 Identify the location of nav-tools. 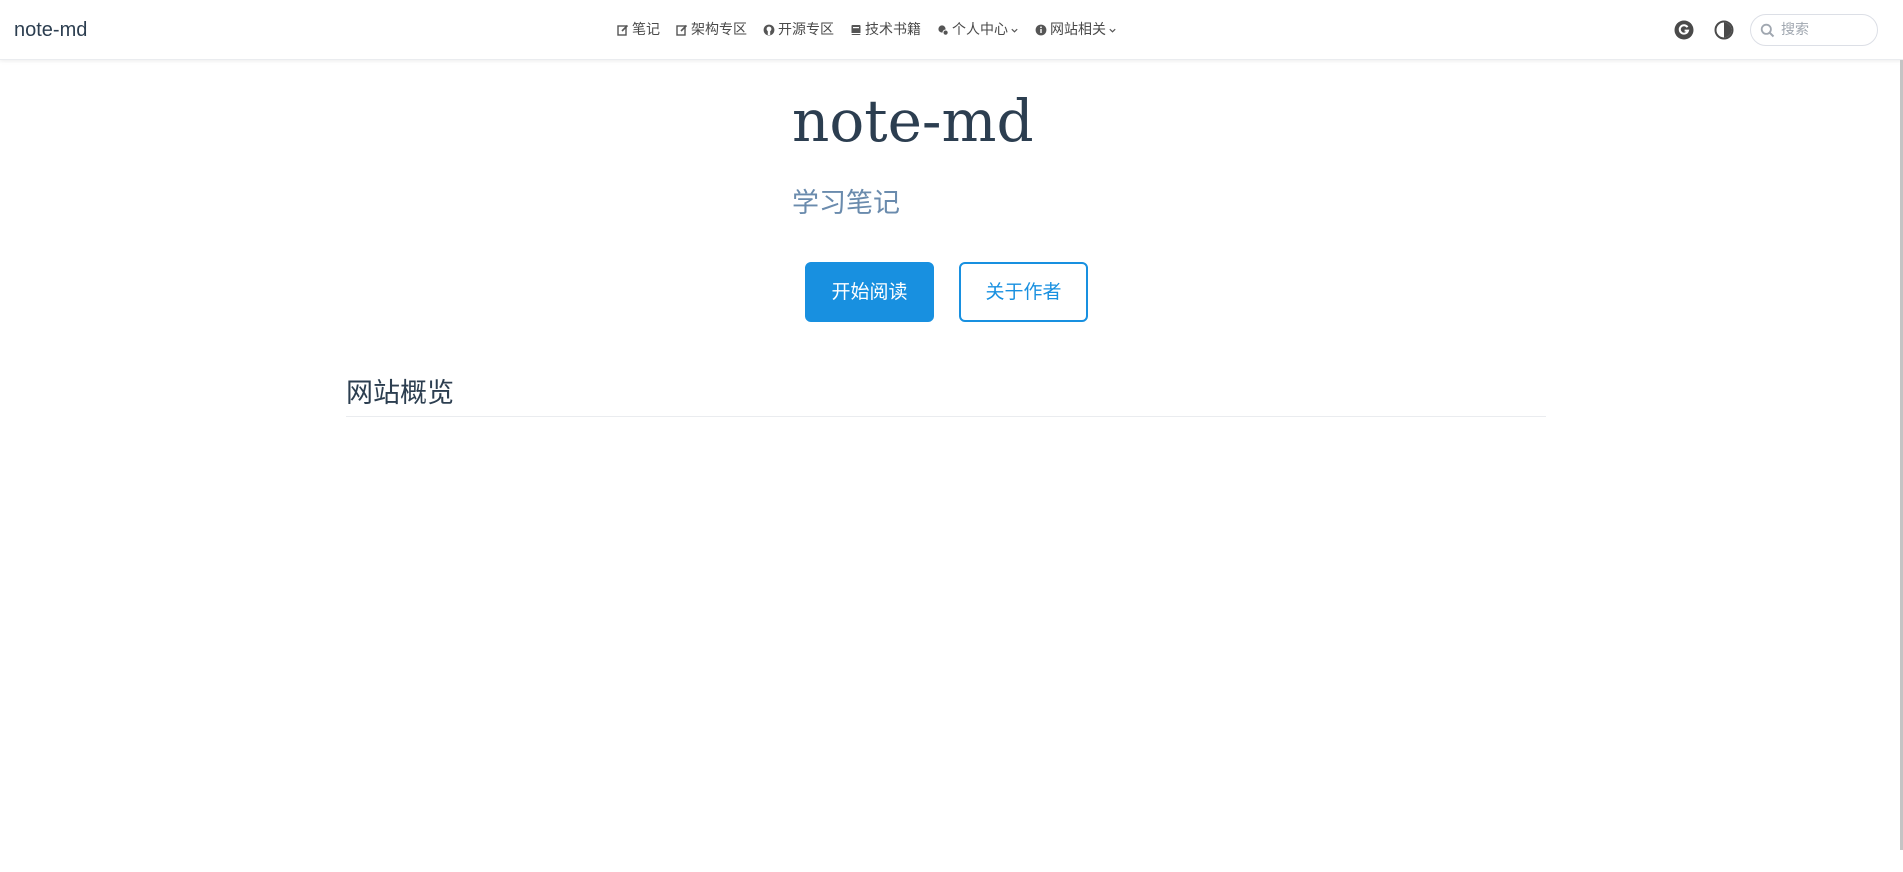
(1775, 30).